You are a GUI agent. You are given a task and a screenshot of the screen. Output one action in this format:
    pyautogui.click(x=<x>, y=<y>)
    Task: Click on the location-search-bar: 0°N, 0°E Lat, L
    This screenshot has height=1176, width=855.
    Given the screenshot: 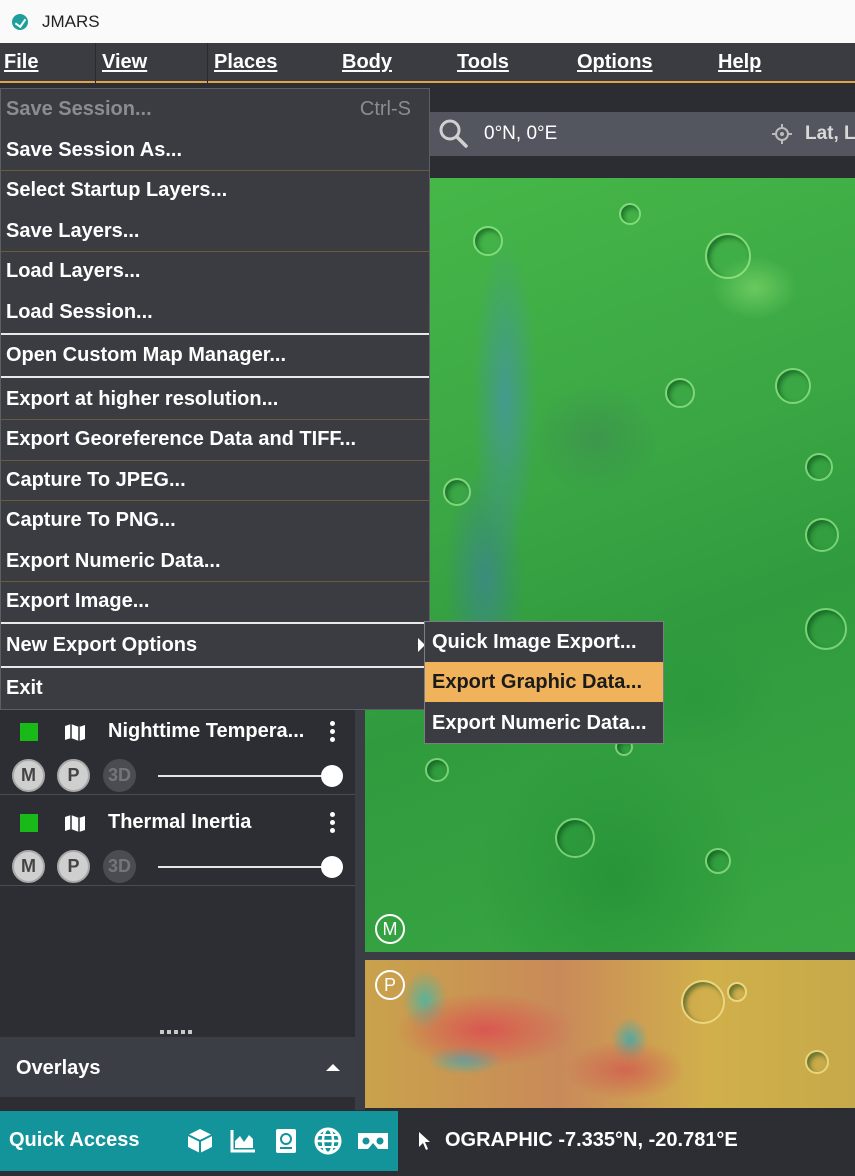 What is the action you would take?
    pyautogui.click(x=642, y=134)
    